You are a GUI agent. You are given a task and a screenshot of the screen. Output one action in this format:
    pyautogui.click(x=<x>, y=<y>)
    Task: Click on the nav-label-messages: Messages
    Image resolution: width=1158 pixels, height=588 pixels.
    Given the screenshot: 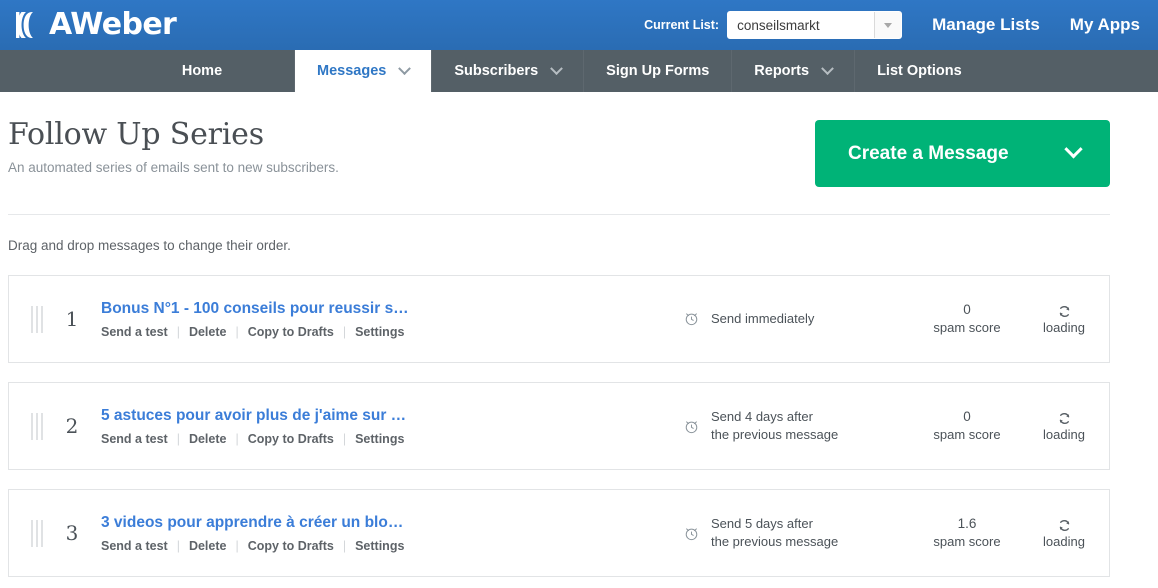 What is the action you would take?
    pyautogui.click(x=352, y=71)
    